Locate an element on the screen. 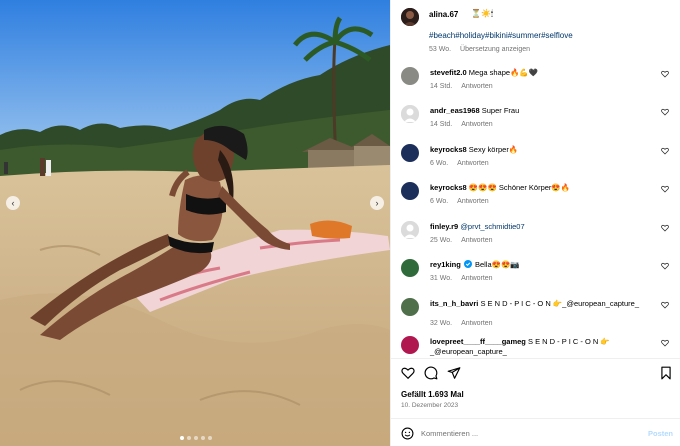 This screenshot has width=680, height=446. verified-badge-icon is located at coordinates (467, 264).